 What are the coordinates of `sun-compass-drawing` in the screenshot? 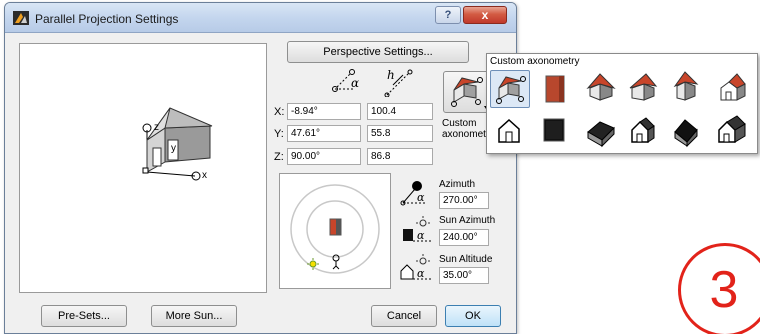 It's located at (335, 229).